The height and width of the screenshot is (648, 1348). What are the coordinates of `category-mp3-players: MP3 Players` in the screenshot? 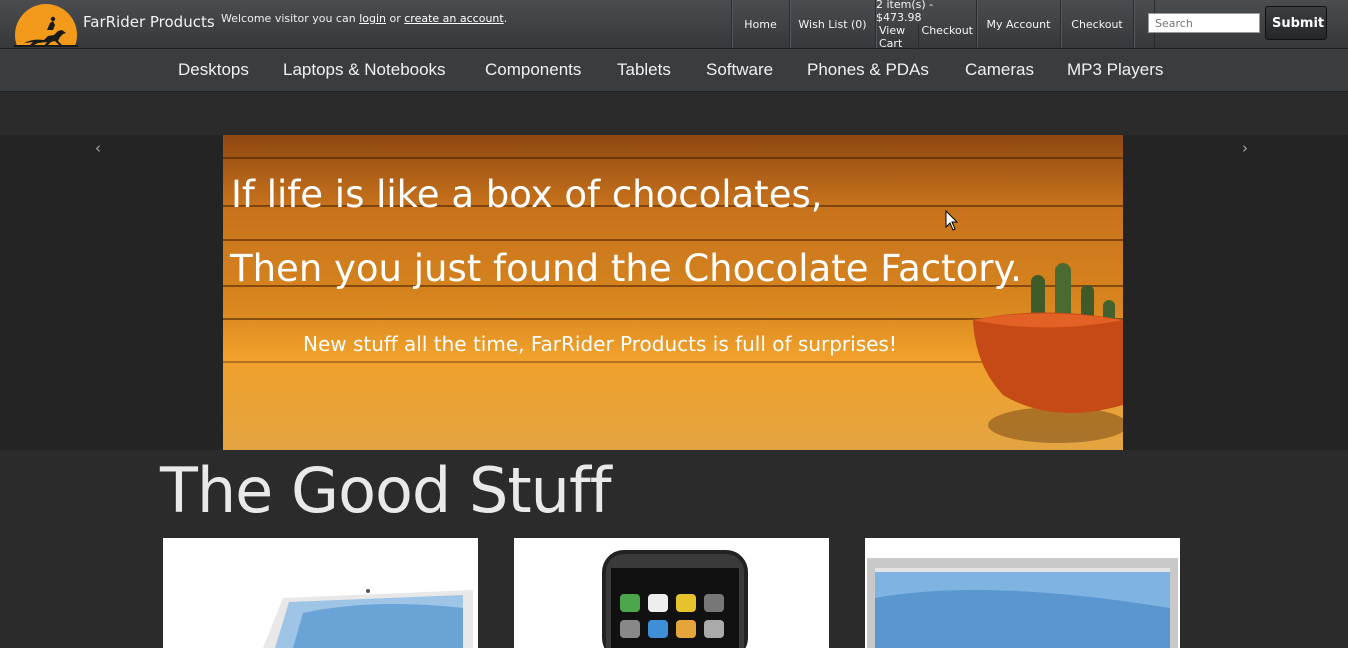 It's located at (1115, 70).